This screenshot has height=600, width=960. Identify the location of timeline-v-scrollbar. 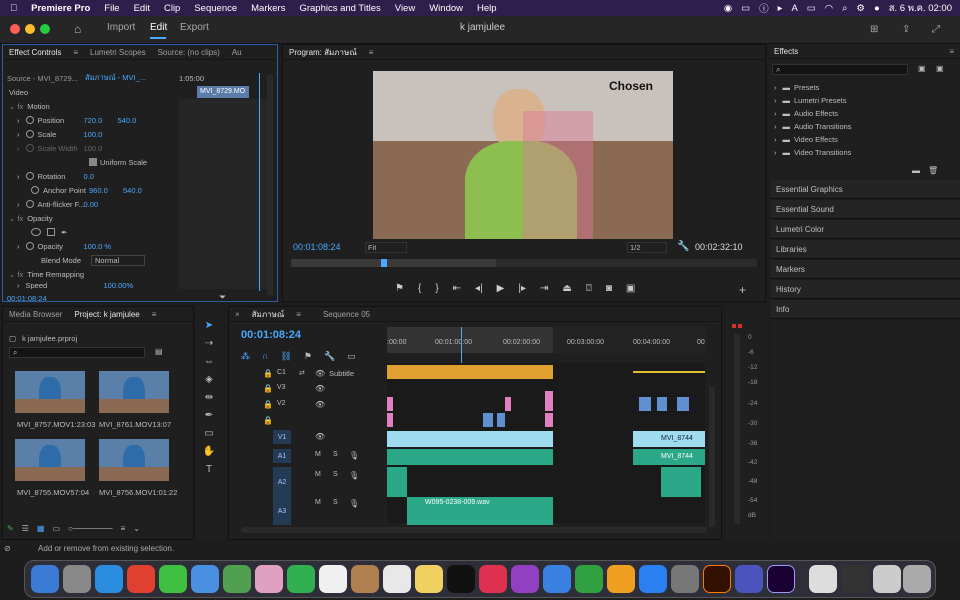
(712, 457).